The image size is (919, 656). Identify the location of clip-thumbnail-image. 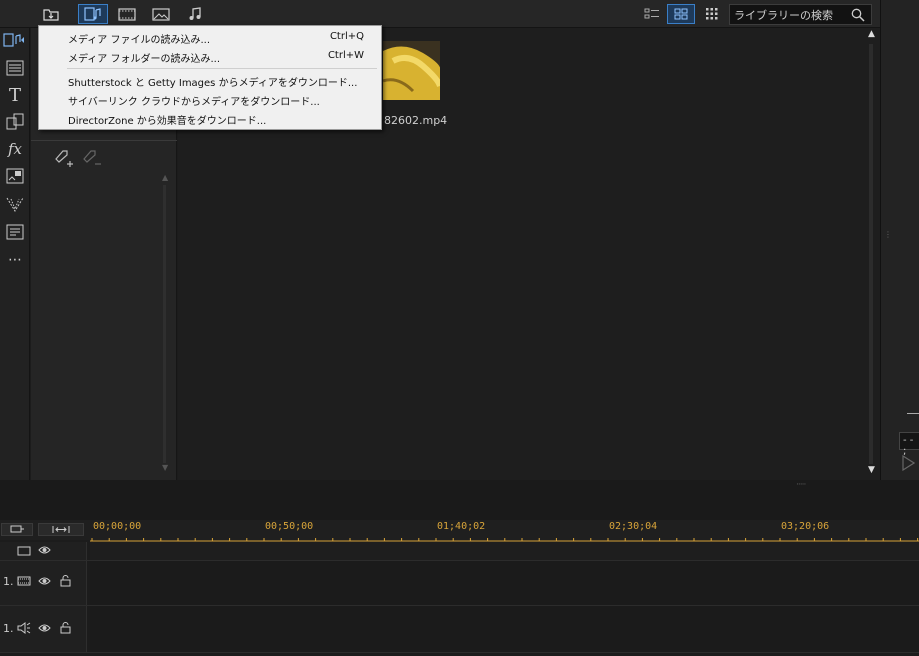
(411, 70).